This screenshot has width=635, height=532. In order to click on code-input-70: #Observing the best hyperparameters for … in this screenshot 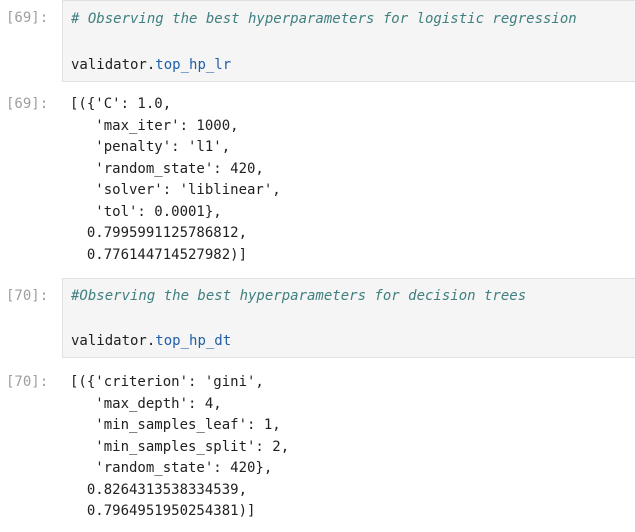, I will do `click(348, 318)`.